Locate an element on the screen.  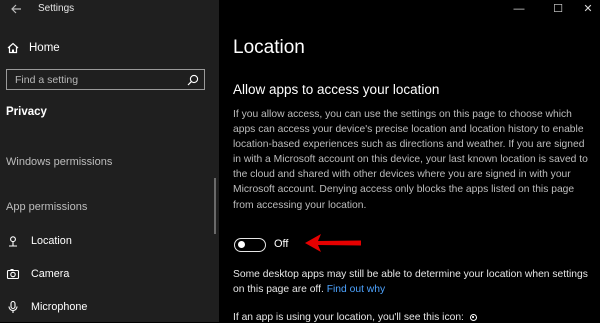
back-arrow-icon is located at coordinates (16, 9).